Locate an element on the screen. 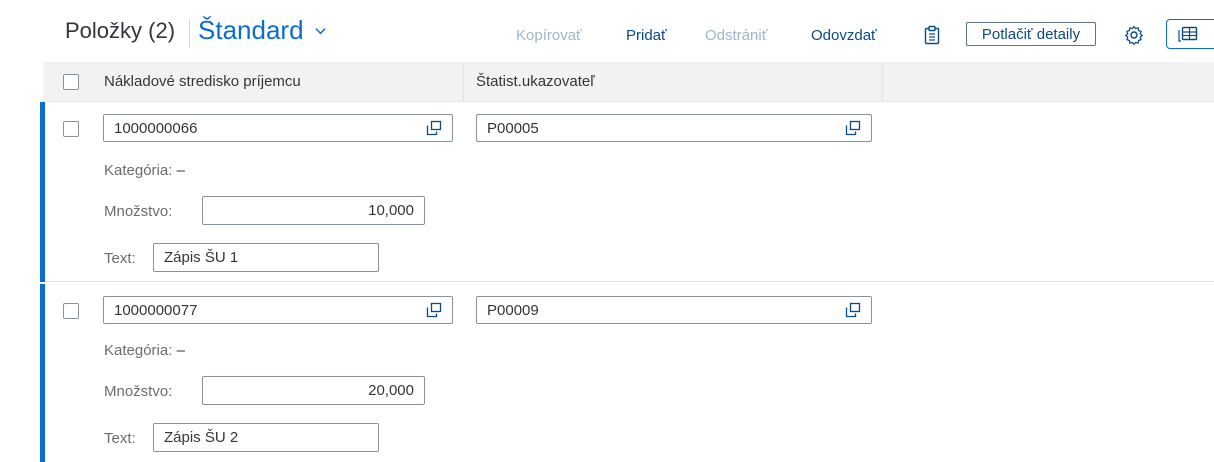  export-button is located at coordinates (1190, 34).